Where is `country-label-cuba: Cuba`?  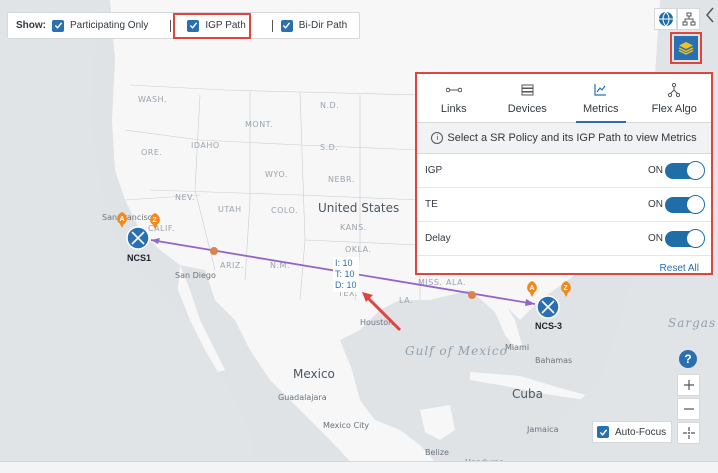 country-label-cuba: Cuba is located at coordinates (527, 394).